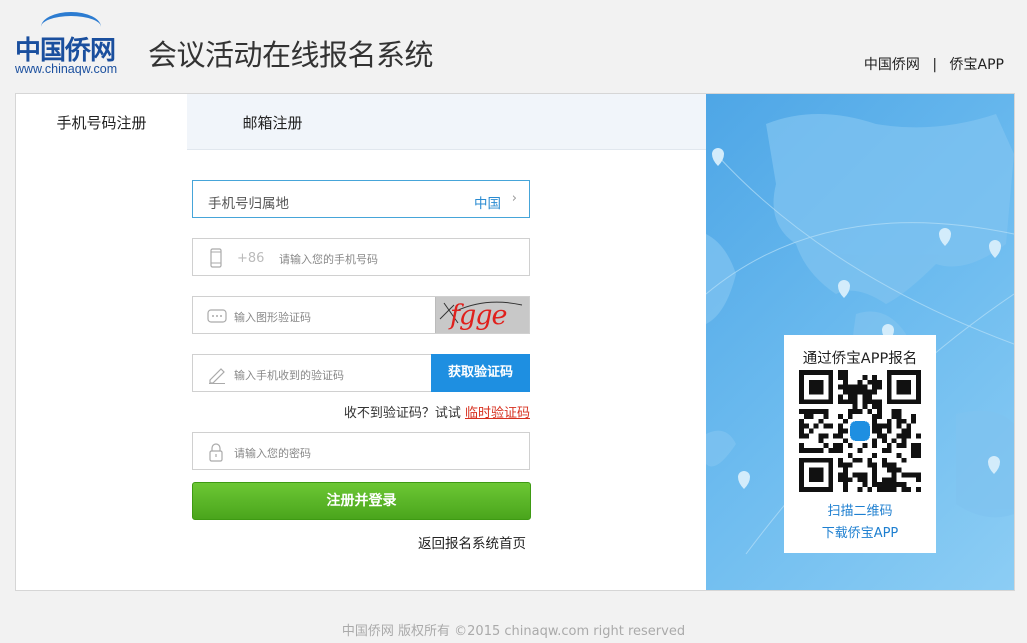 This screenshot has width=1027, height=643. I want to click on phone-input: 请输入您的手机号码, so click(328, 259).